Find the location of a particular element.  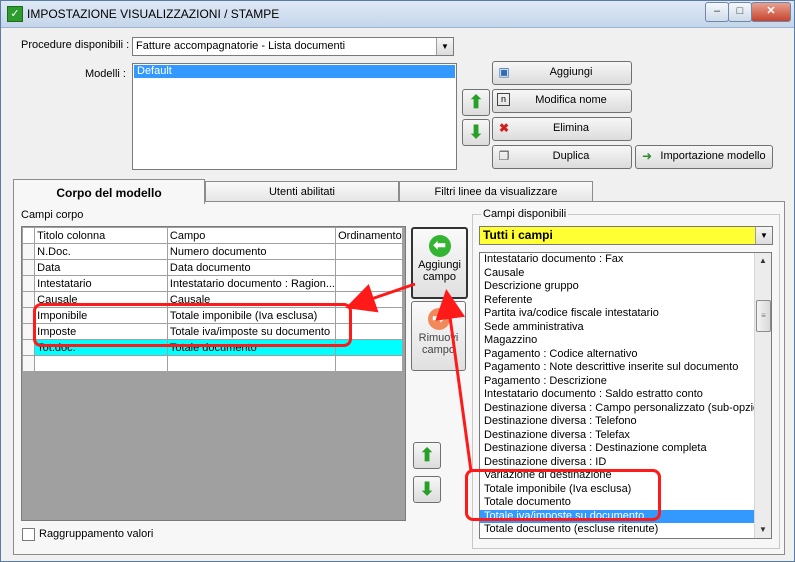

modelli-label: Modelli : is located at coordinates (105, 74).